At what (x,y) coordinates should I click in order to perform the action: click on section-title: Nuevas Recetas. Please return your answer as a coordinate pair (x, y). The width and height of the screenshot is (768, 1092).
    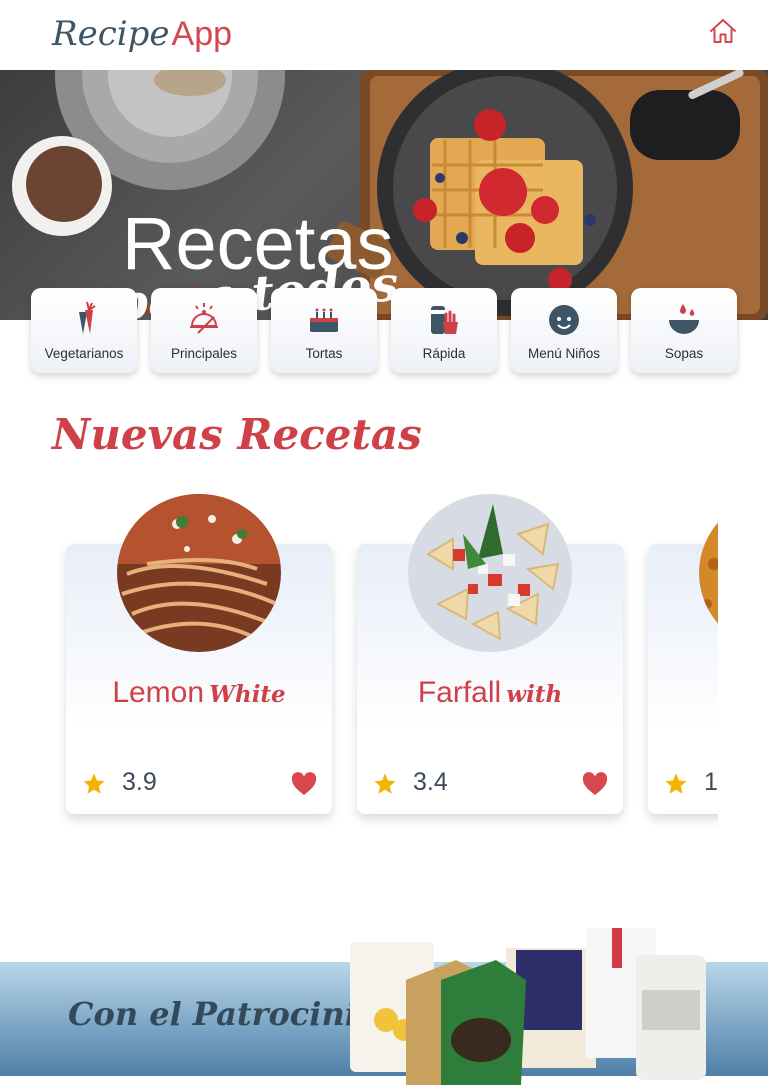
    Looking at the image, I should click on (237, 434).